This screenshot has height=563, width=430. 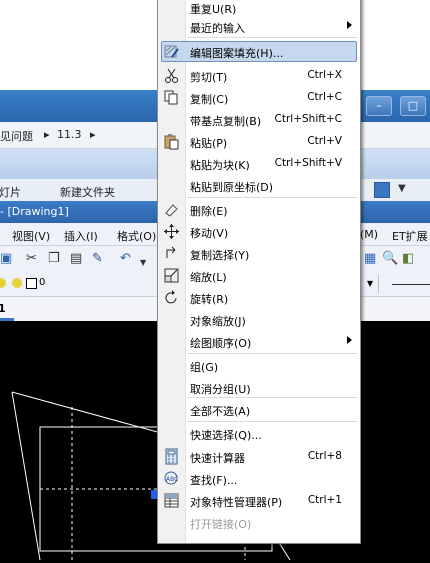 I want to click on context-menu-item: 粘贴(P) Ctrl+V, so click(x=259, y=141).